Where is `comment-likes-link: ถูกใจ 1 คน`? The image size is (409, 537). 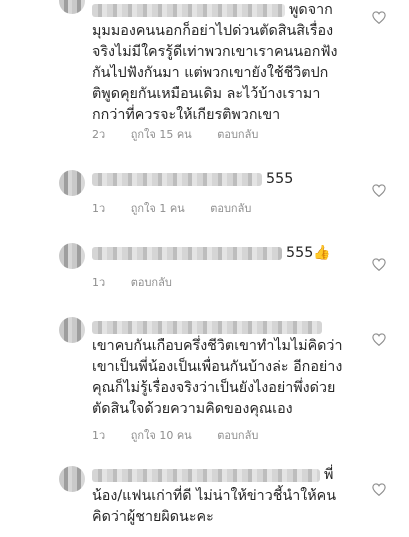
comment-likes-link: ถูกใจ 1 คน is located at coordinates (158, 208).